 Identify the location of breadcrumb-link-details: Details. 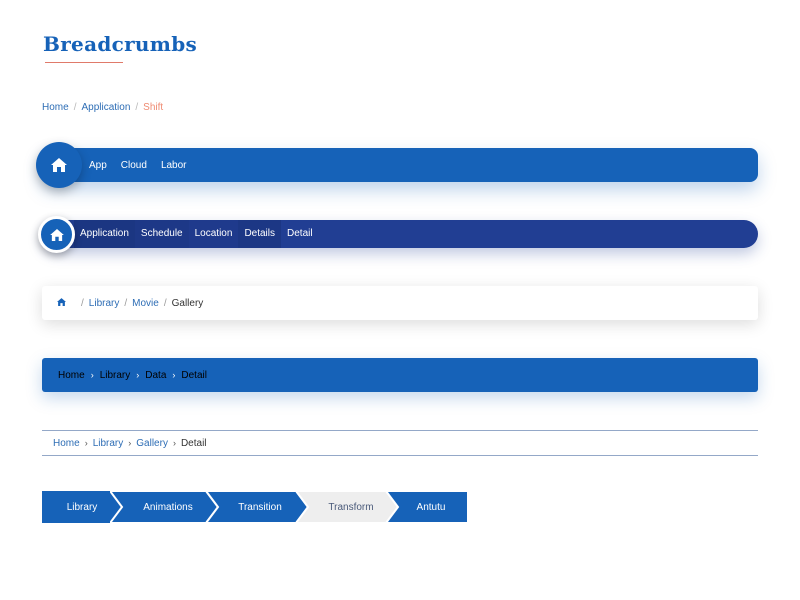
(260, 234).